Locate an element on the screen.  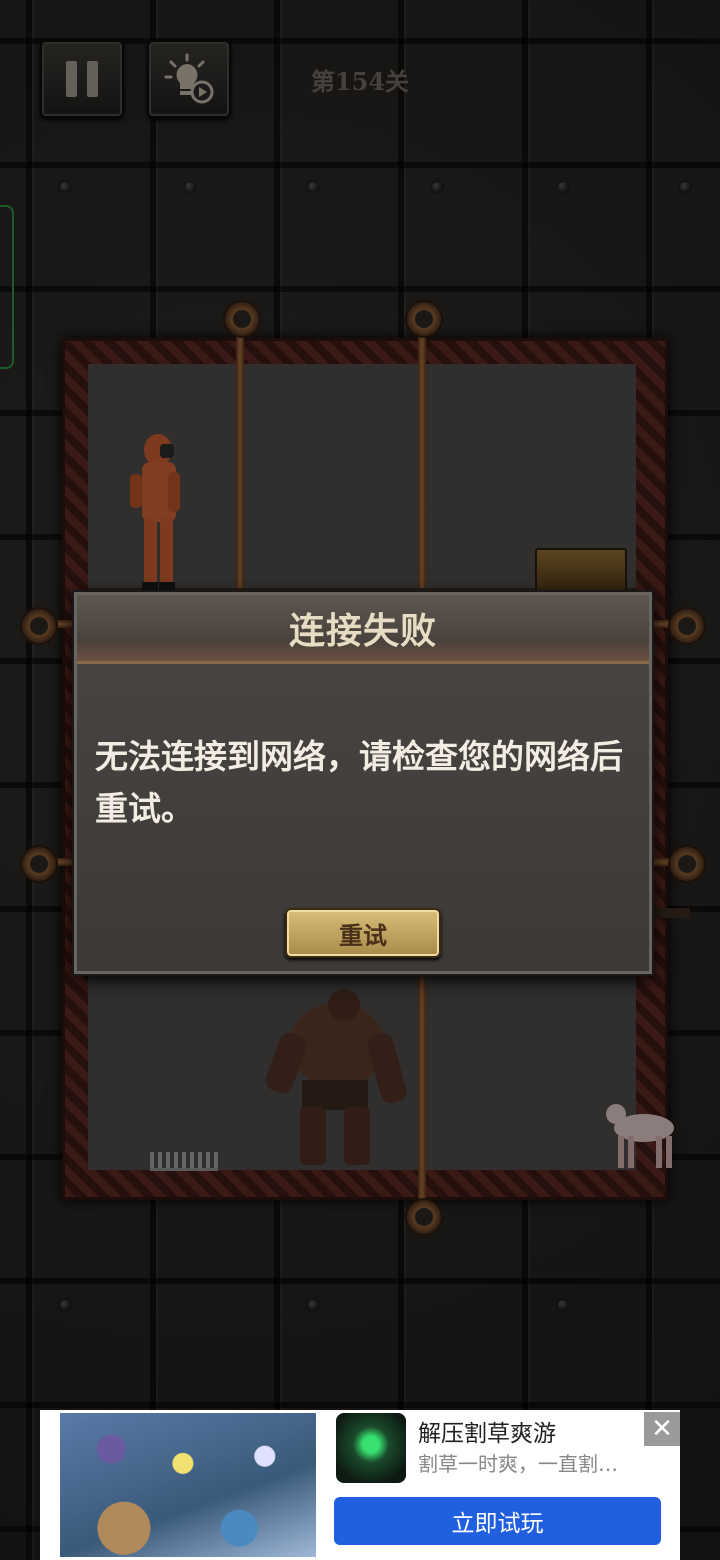
dialog-title: 连接失败 is located at coordinates (362, 631).